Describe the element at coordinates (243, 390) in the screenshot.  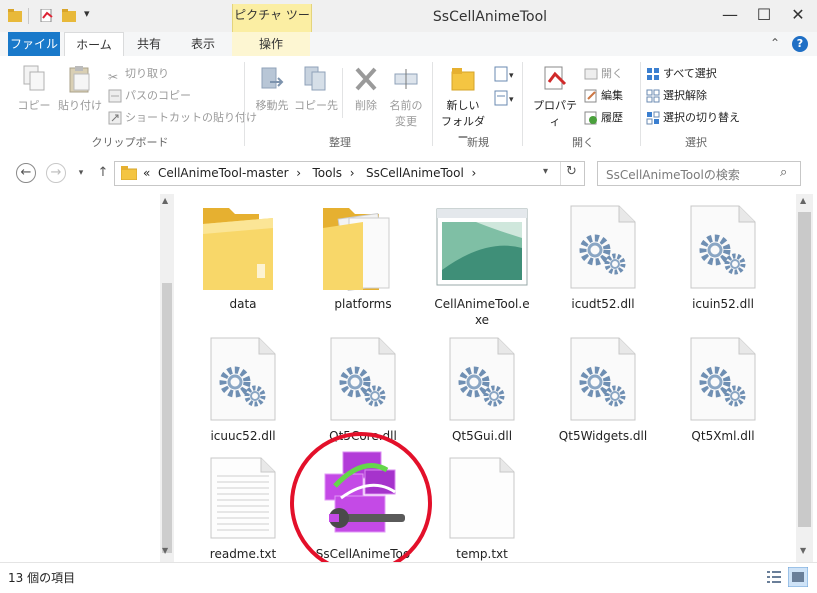
I see `file-item-icuuc52-dll: icuuc52.dll` at that location.